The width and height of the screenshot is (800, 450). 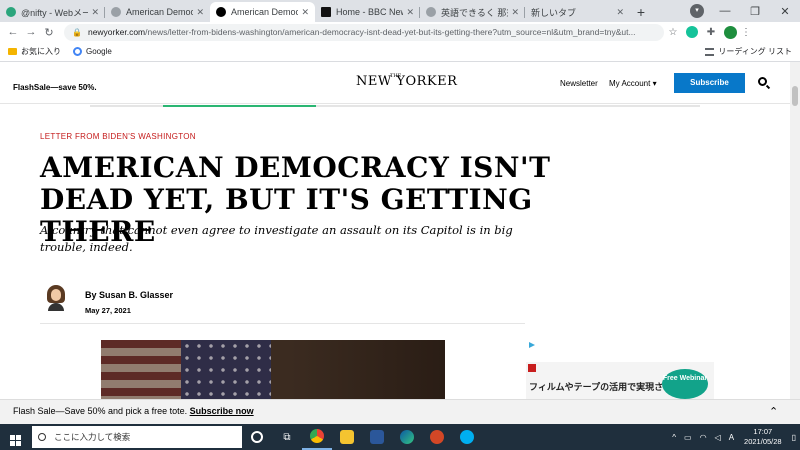 I want to click on window-controls: ▾ — ❐ ✕, so click(x=745, y=11).